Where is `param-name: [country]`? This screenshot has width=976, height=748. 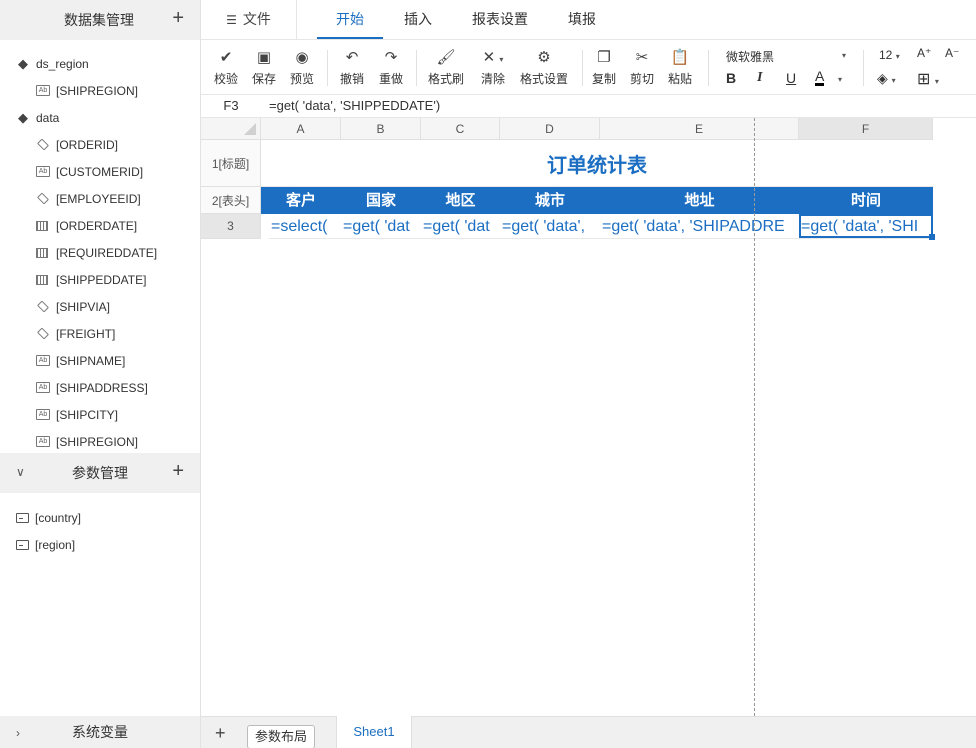
param-name: [country] is located at coordinates (58, 517).